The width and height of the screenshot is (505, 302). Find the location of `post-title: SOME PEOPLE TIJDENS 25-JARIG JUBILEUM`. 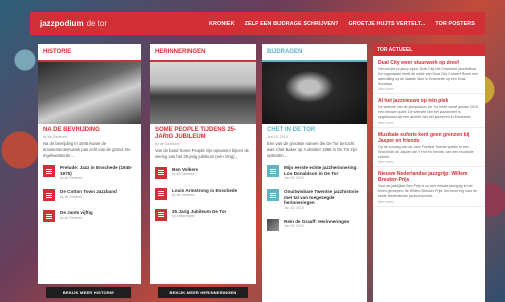

post-title: SOME PEOPLE TIJDENS 25-JARIG JUBILEUM is located at coordinates (203, 132).